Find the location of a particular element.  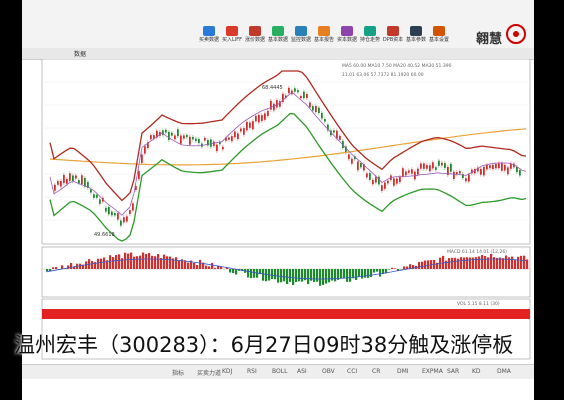

toolbar-button-8: DPB资本 is located at coordinates (393, 36).